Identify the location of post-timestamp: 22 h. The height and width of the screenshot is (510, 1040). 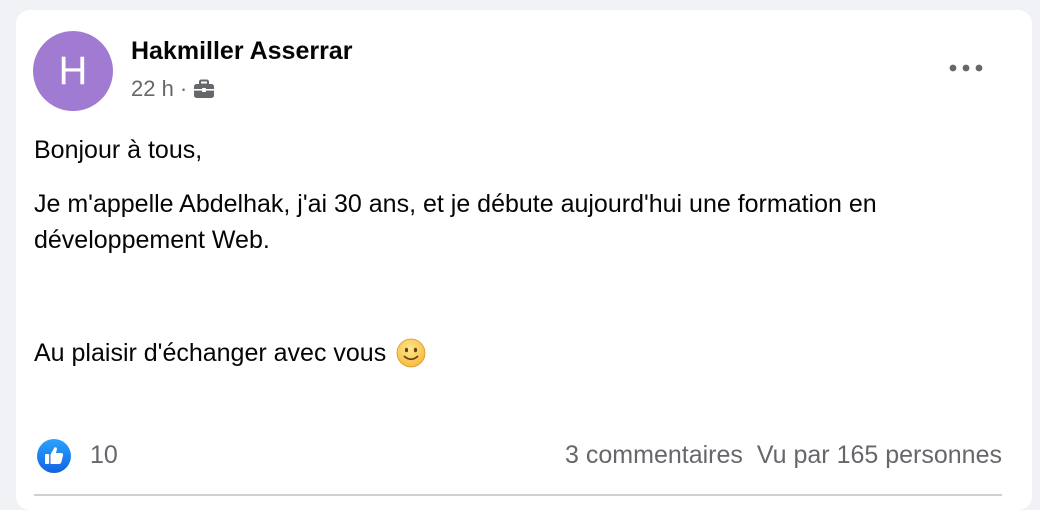
(152, 89).